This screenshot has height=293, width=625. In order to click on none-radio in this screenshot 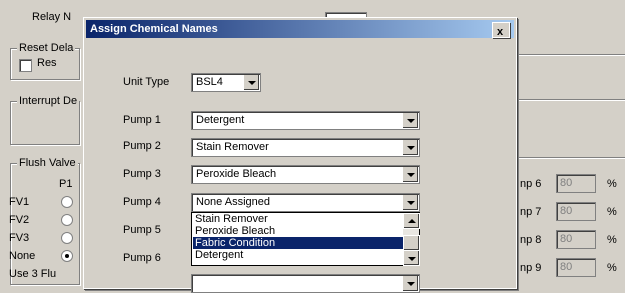, I will do `click(67, 256)`.